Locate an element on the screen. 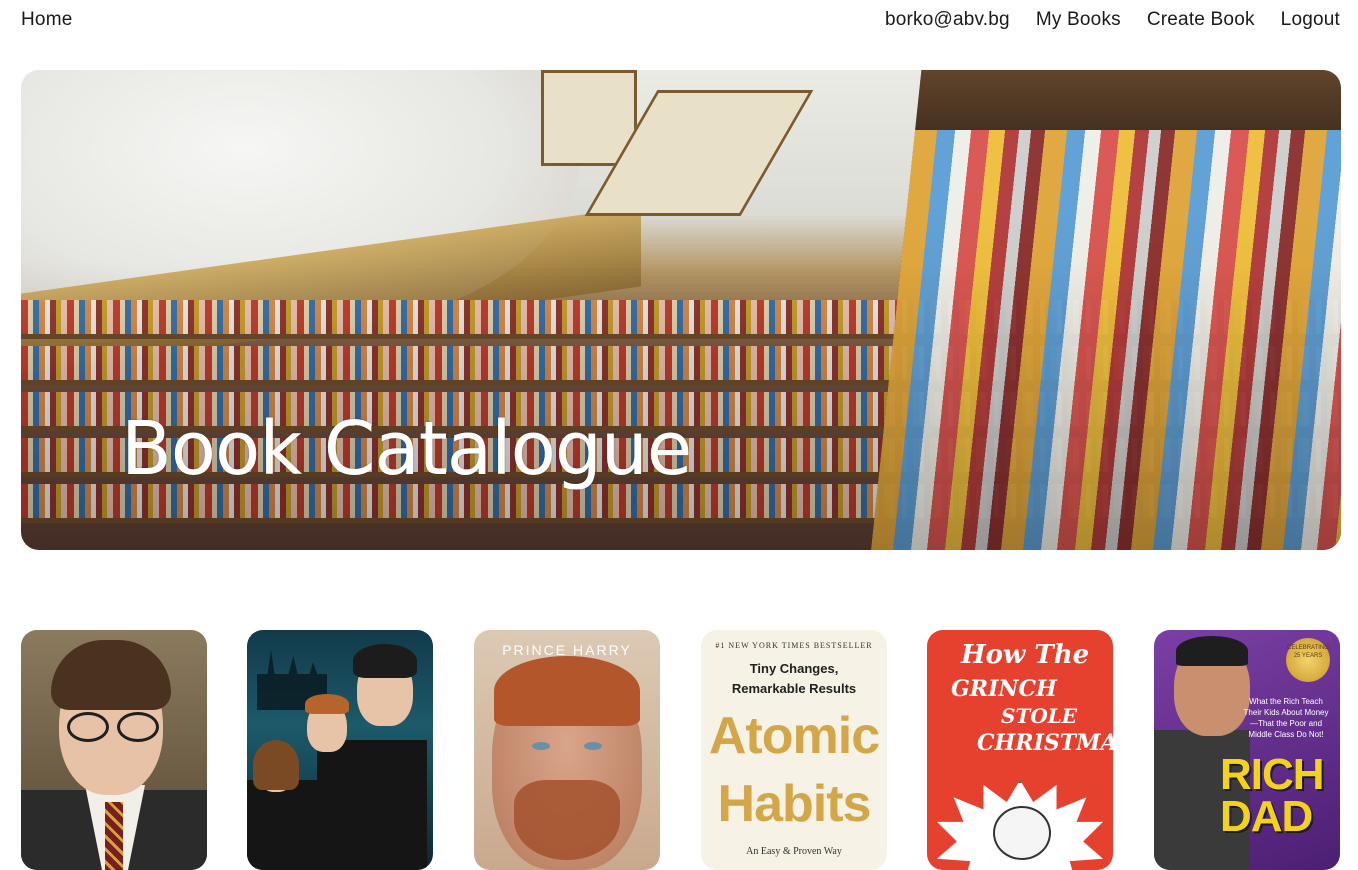 This screenshot has height=870, width=1358. nav-home-link: Home is located at coordinates (46, 20).